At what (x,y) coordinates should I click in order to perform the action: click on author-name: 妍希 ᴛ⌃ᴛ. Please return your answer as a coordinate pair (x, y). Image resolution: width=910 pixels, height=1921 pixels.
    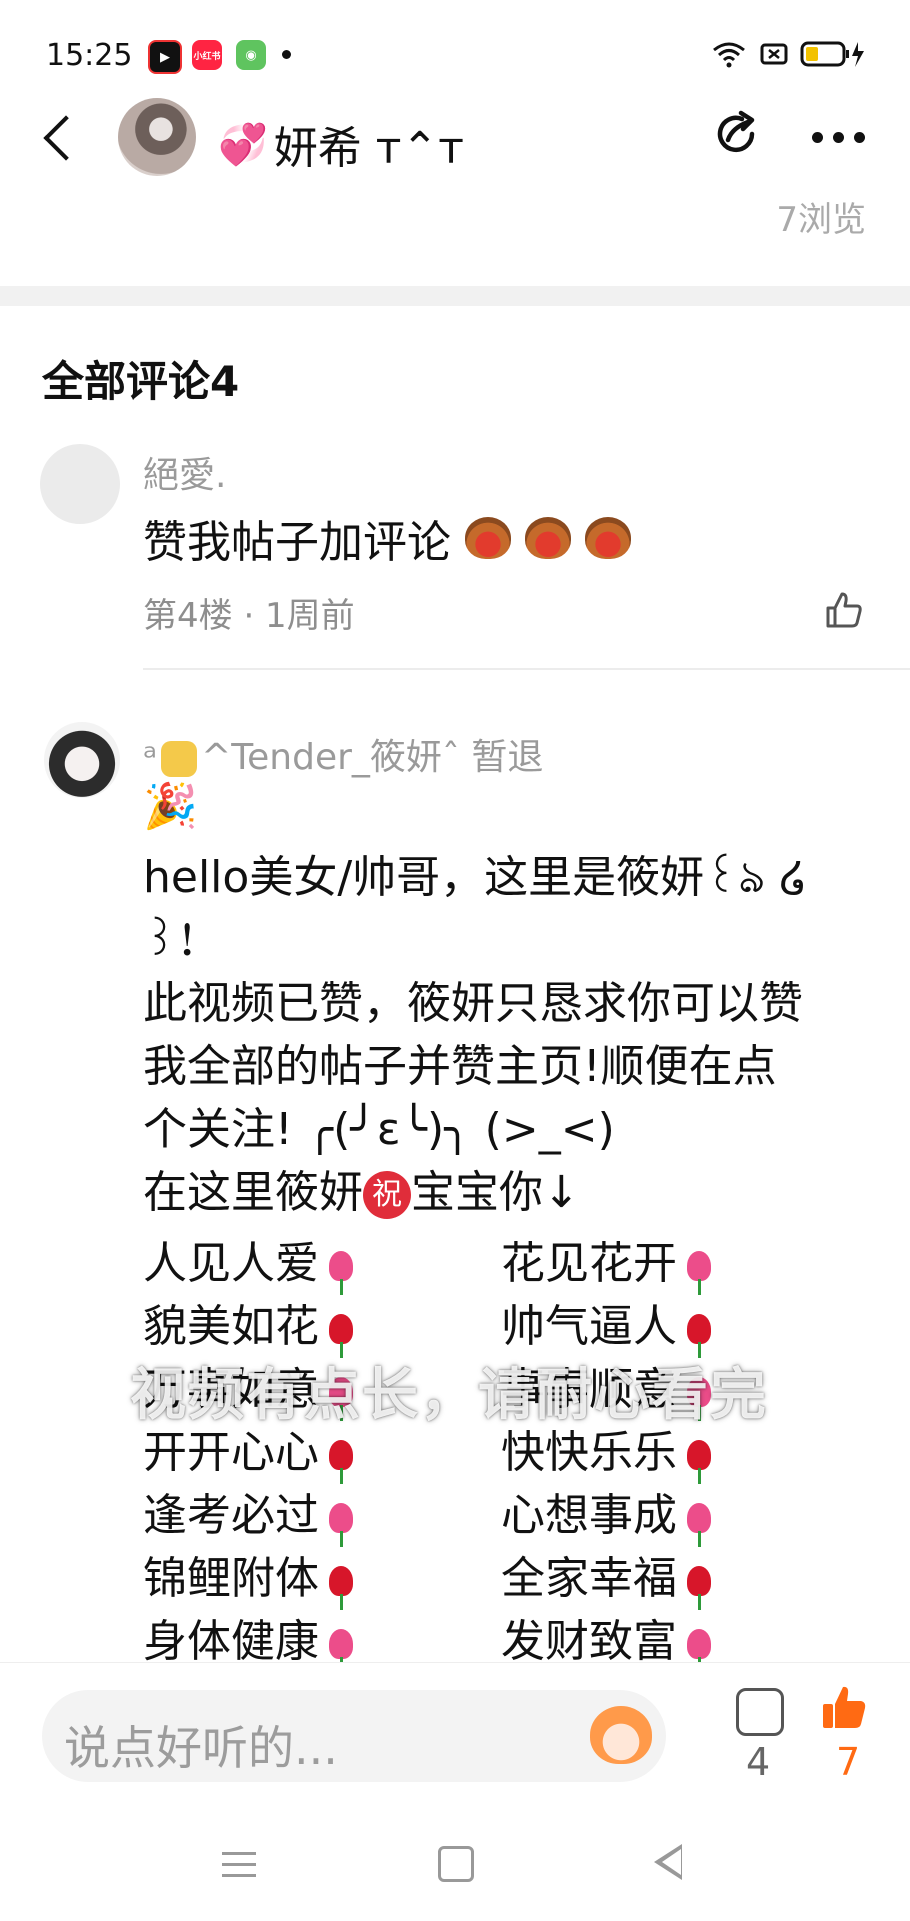
    Looking at the image, I should click on (368, 148).